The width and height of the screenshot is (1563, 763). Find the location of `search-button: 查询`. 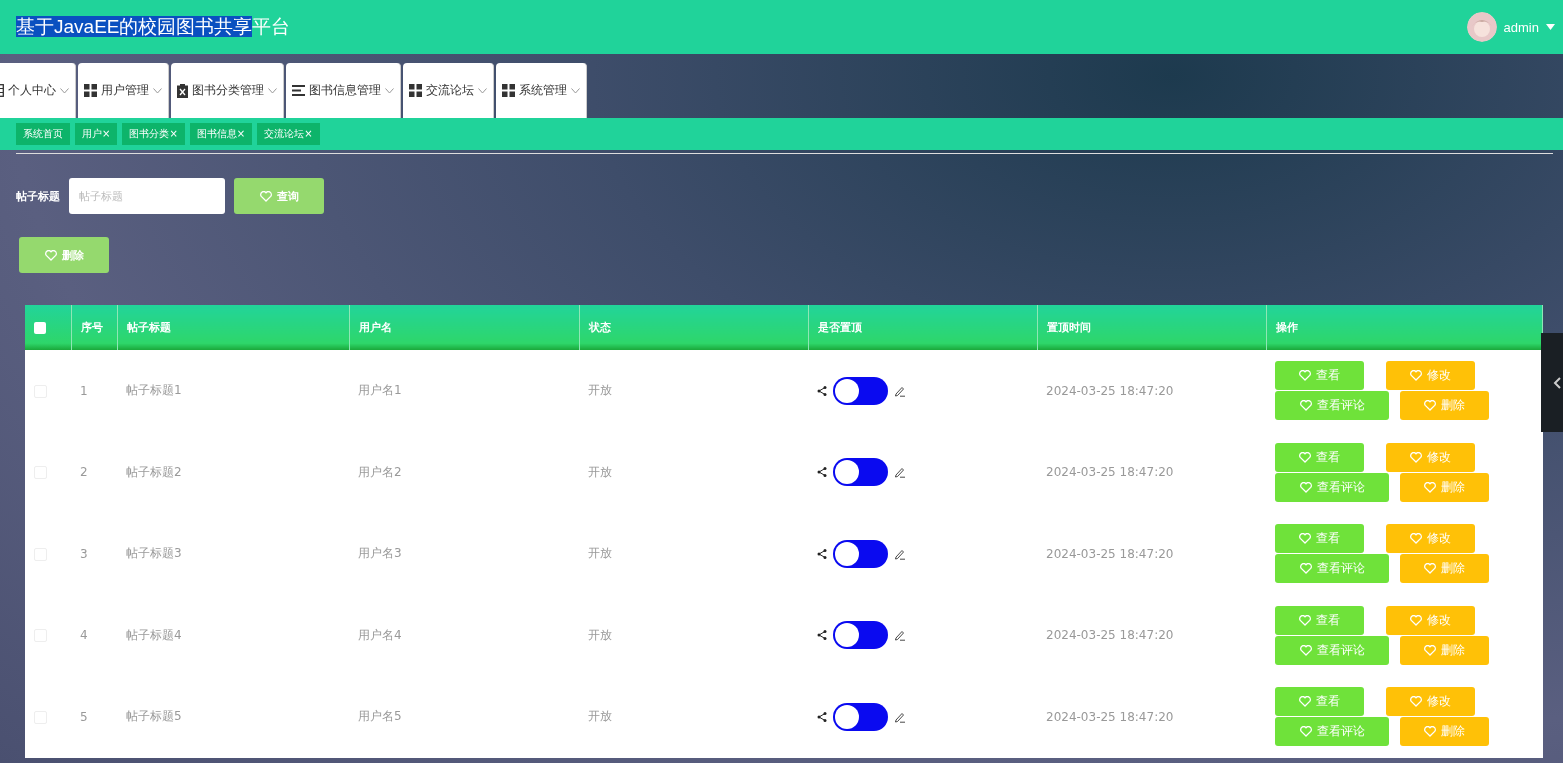

search-button: 查询 is located at coordinates (279, 196).